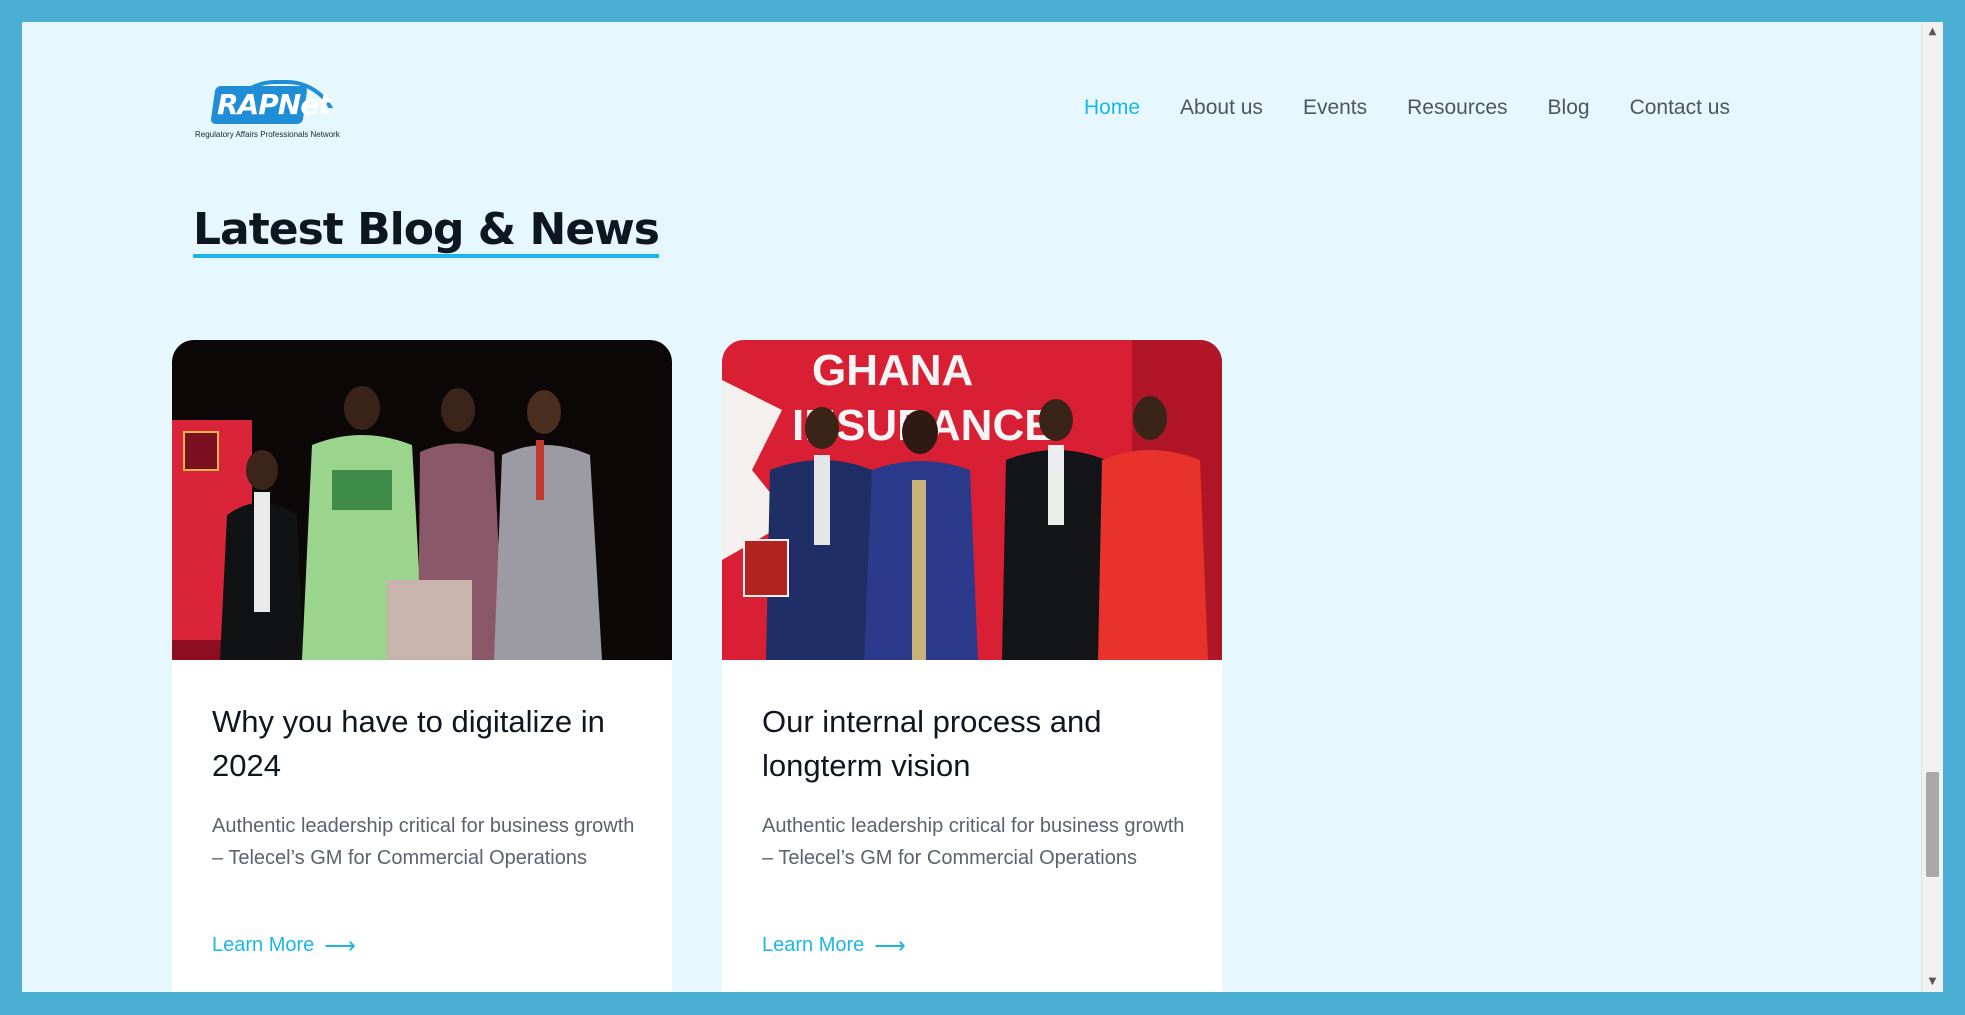 The height and width of the screenshot is (1015, 1965). Describe the element at coordinates (1221, 108) in the screenshot. I see `nav-item-about-us: About us` at that location.